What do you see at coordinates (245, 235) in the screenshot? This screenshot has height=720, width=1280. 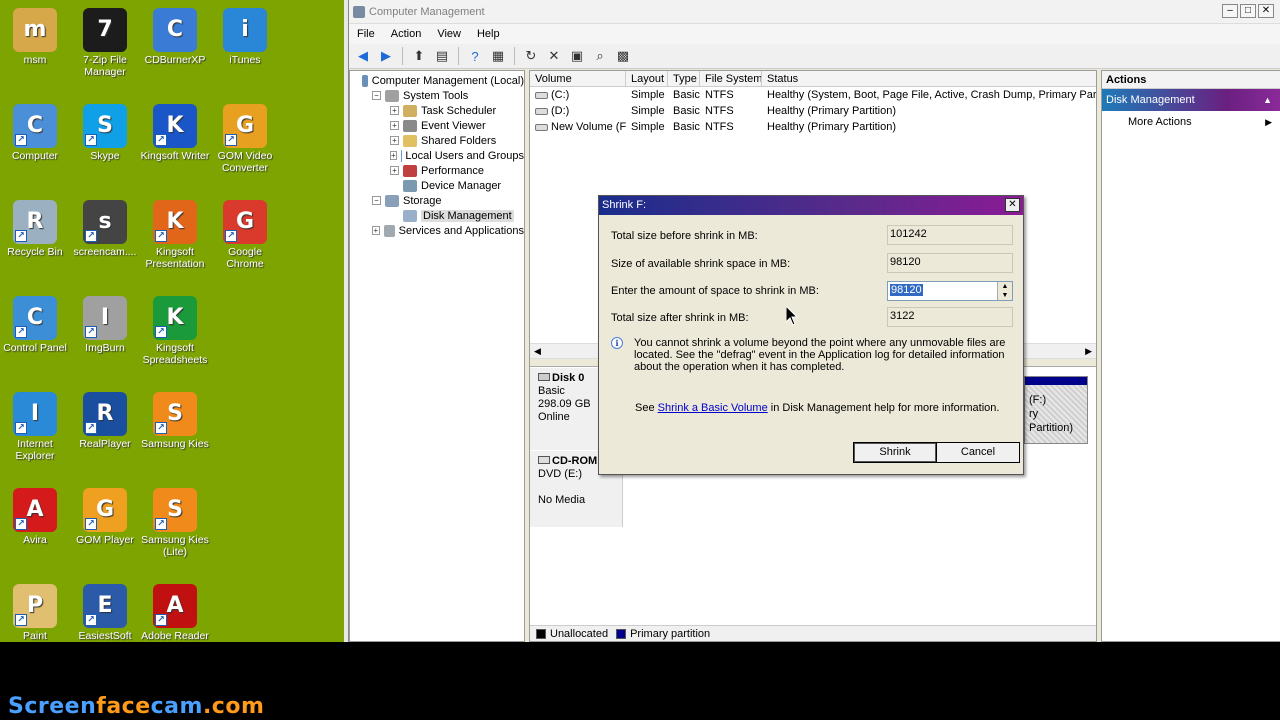 I see `desktop-icon: G ↗ Google Chrome` at bounding box center [245, 235].